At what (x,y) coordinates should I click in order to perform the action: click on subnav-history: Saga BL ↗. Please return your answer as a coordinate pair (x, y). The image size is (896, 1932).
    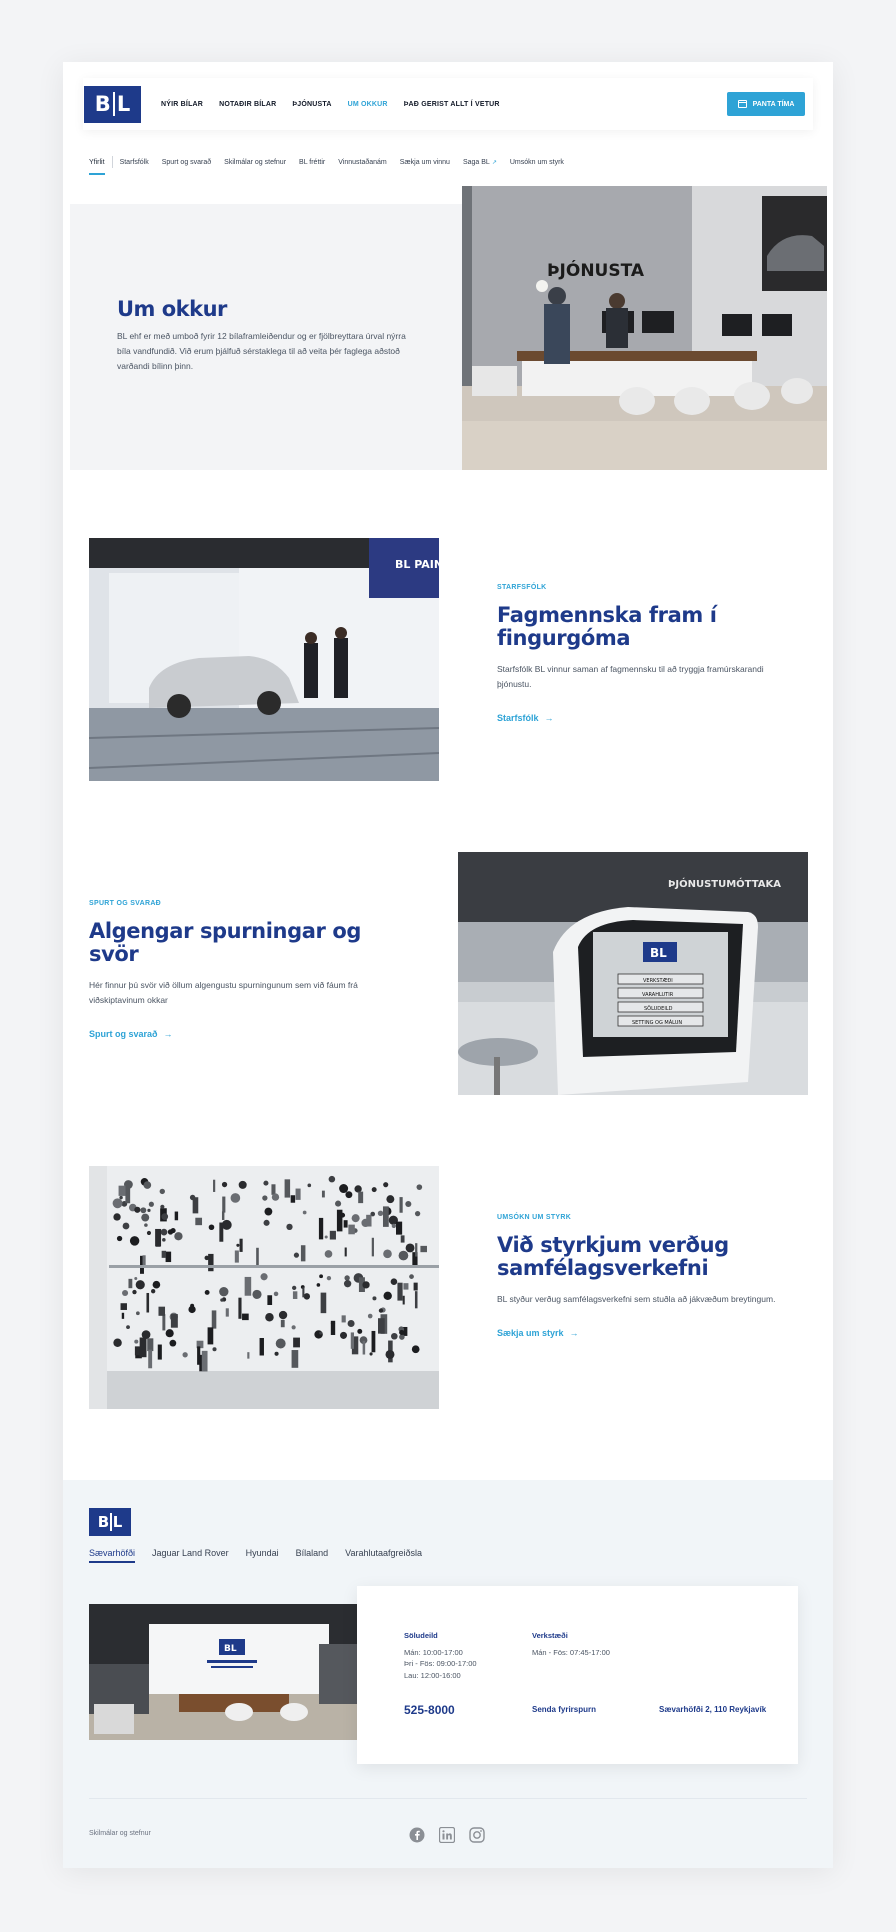
    Looking at the image, I should click on (480, 162).